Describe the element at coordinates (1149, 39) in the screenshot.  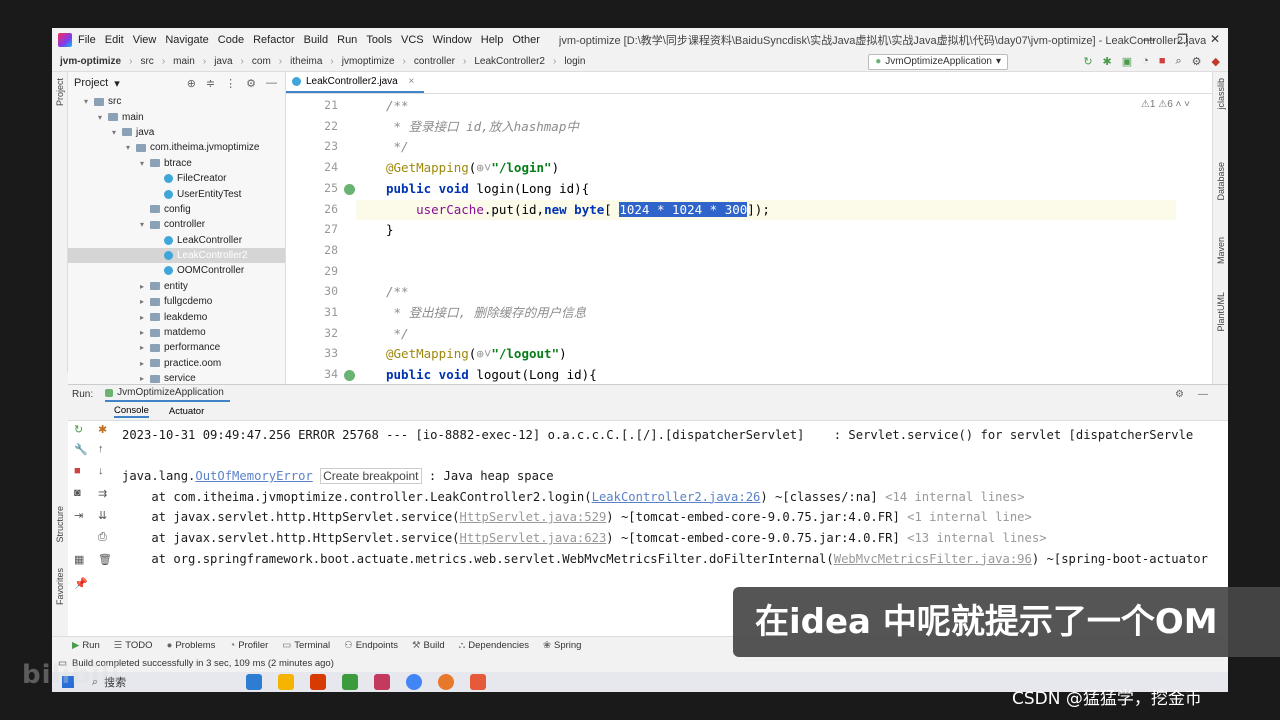
I see `minimize-button: —` at that location.